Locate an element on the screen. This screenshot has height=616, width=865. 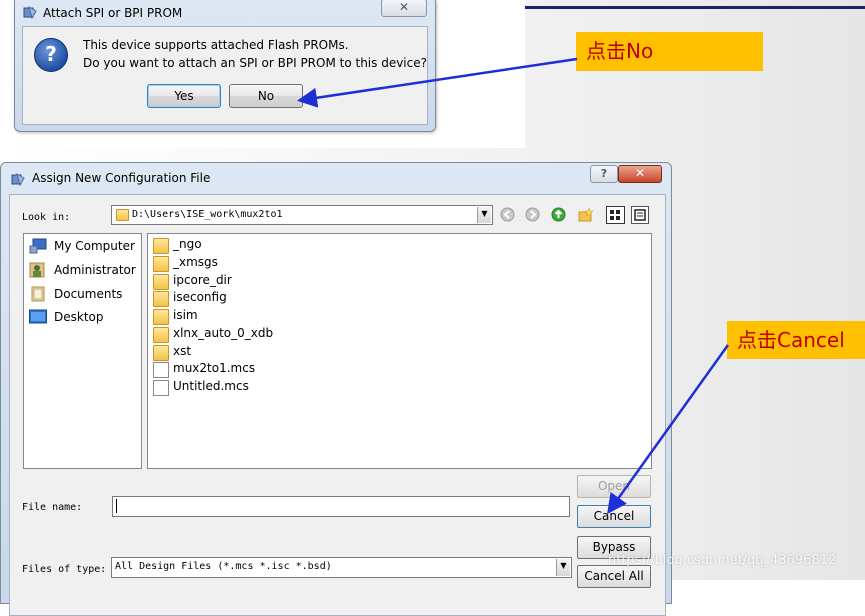
watermark: https://blog.csdn.net/qq_43696812 is located at coordinates (722, 560).